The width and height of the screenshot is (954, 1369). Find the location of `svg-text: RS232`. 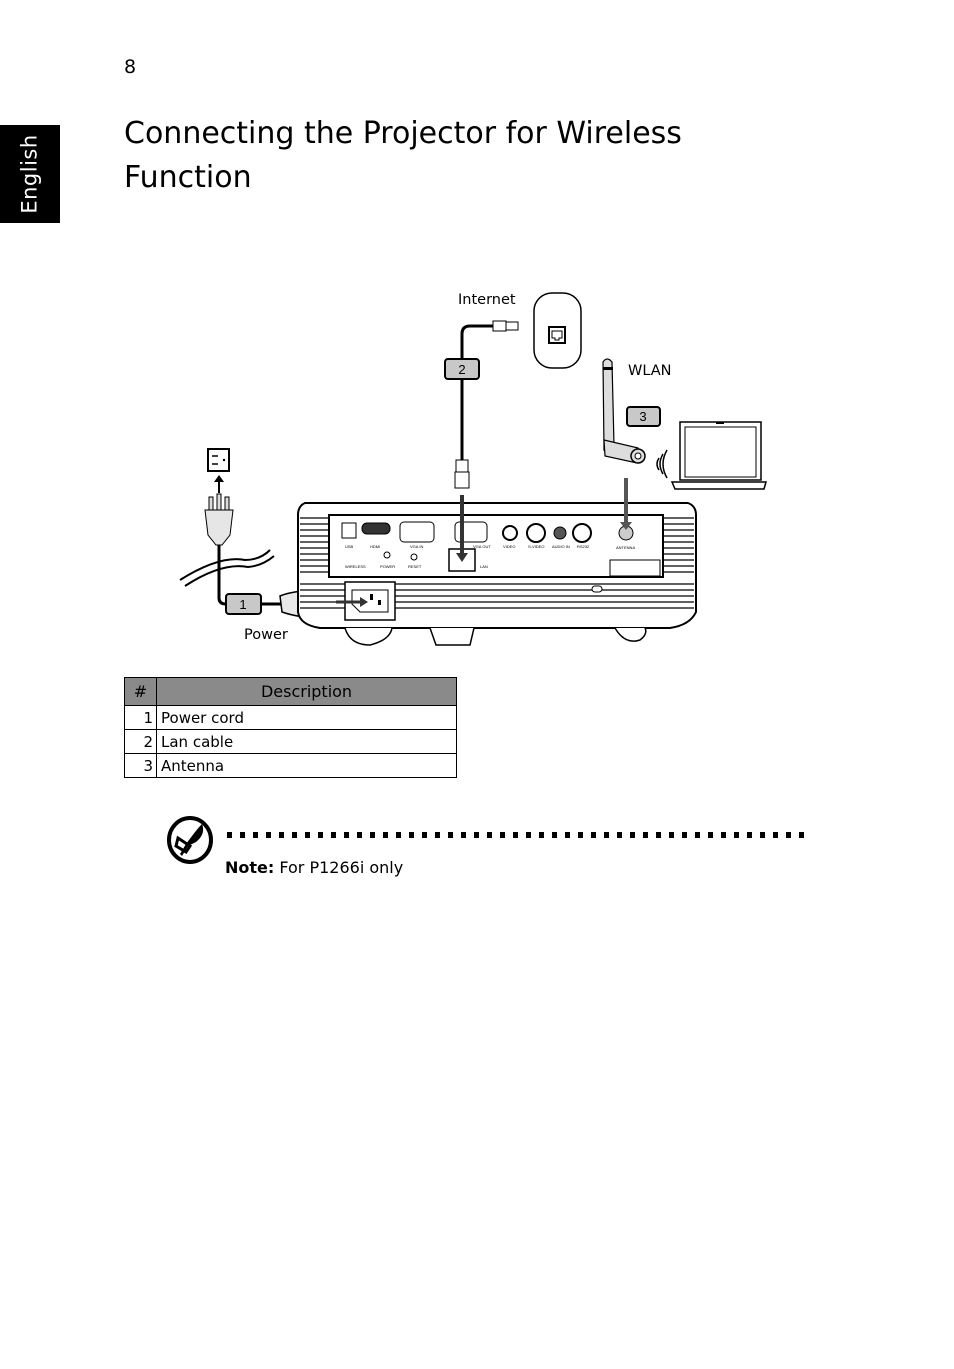

svg-text: RS232 is located at coordinates (583, 546).